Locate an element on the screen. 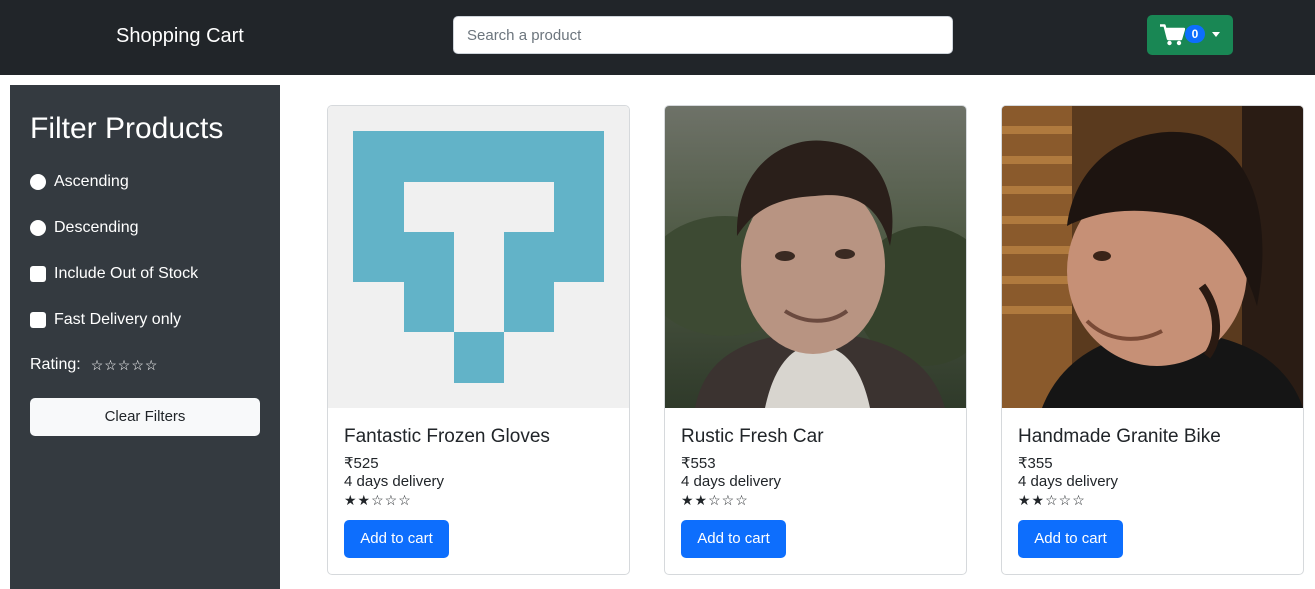 Image resolution: width=1315 pixels, height=589 pixels. sort-ascending-radio: Ascending is located at coordinates (79, 182).